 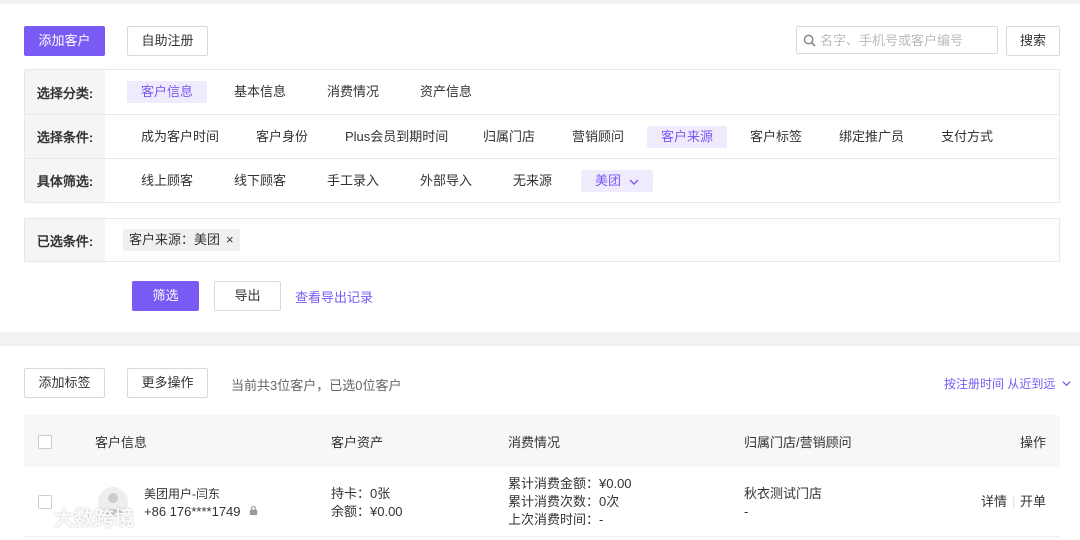 I want to click on sort-dropdown: 按注册时间 从近到远, so click(x=1007, y=383).